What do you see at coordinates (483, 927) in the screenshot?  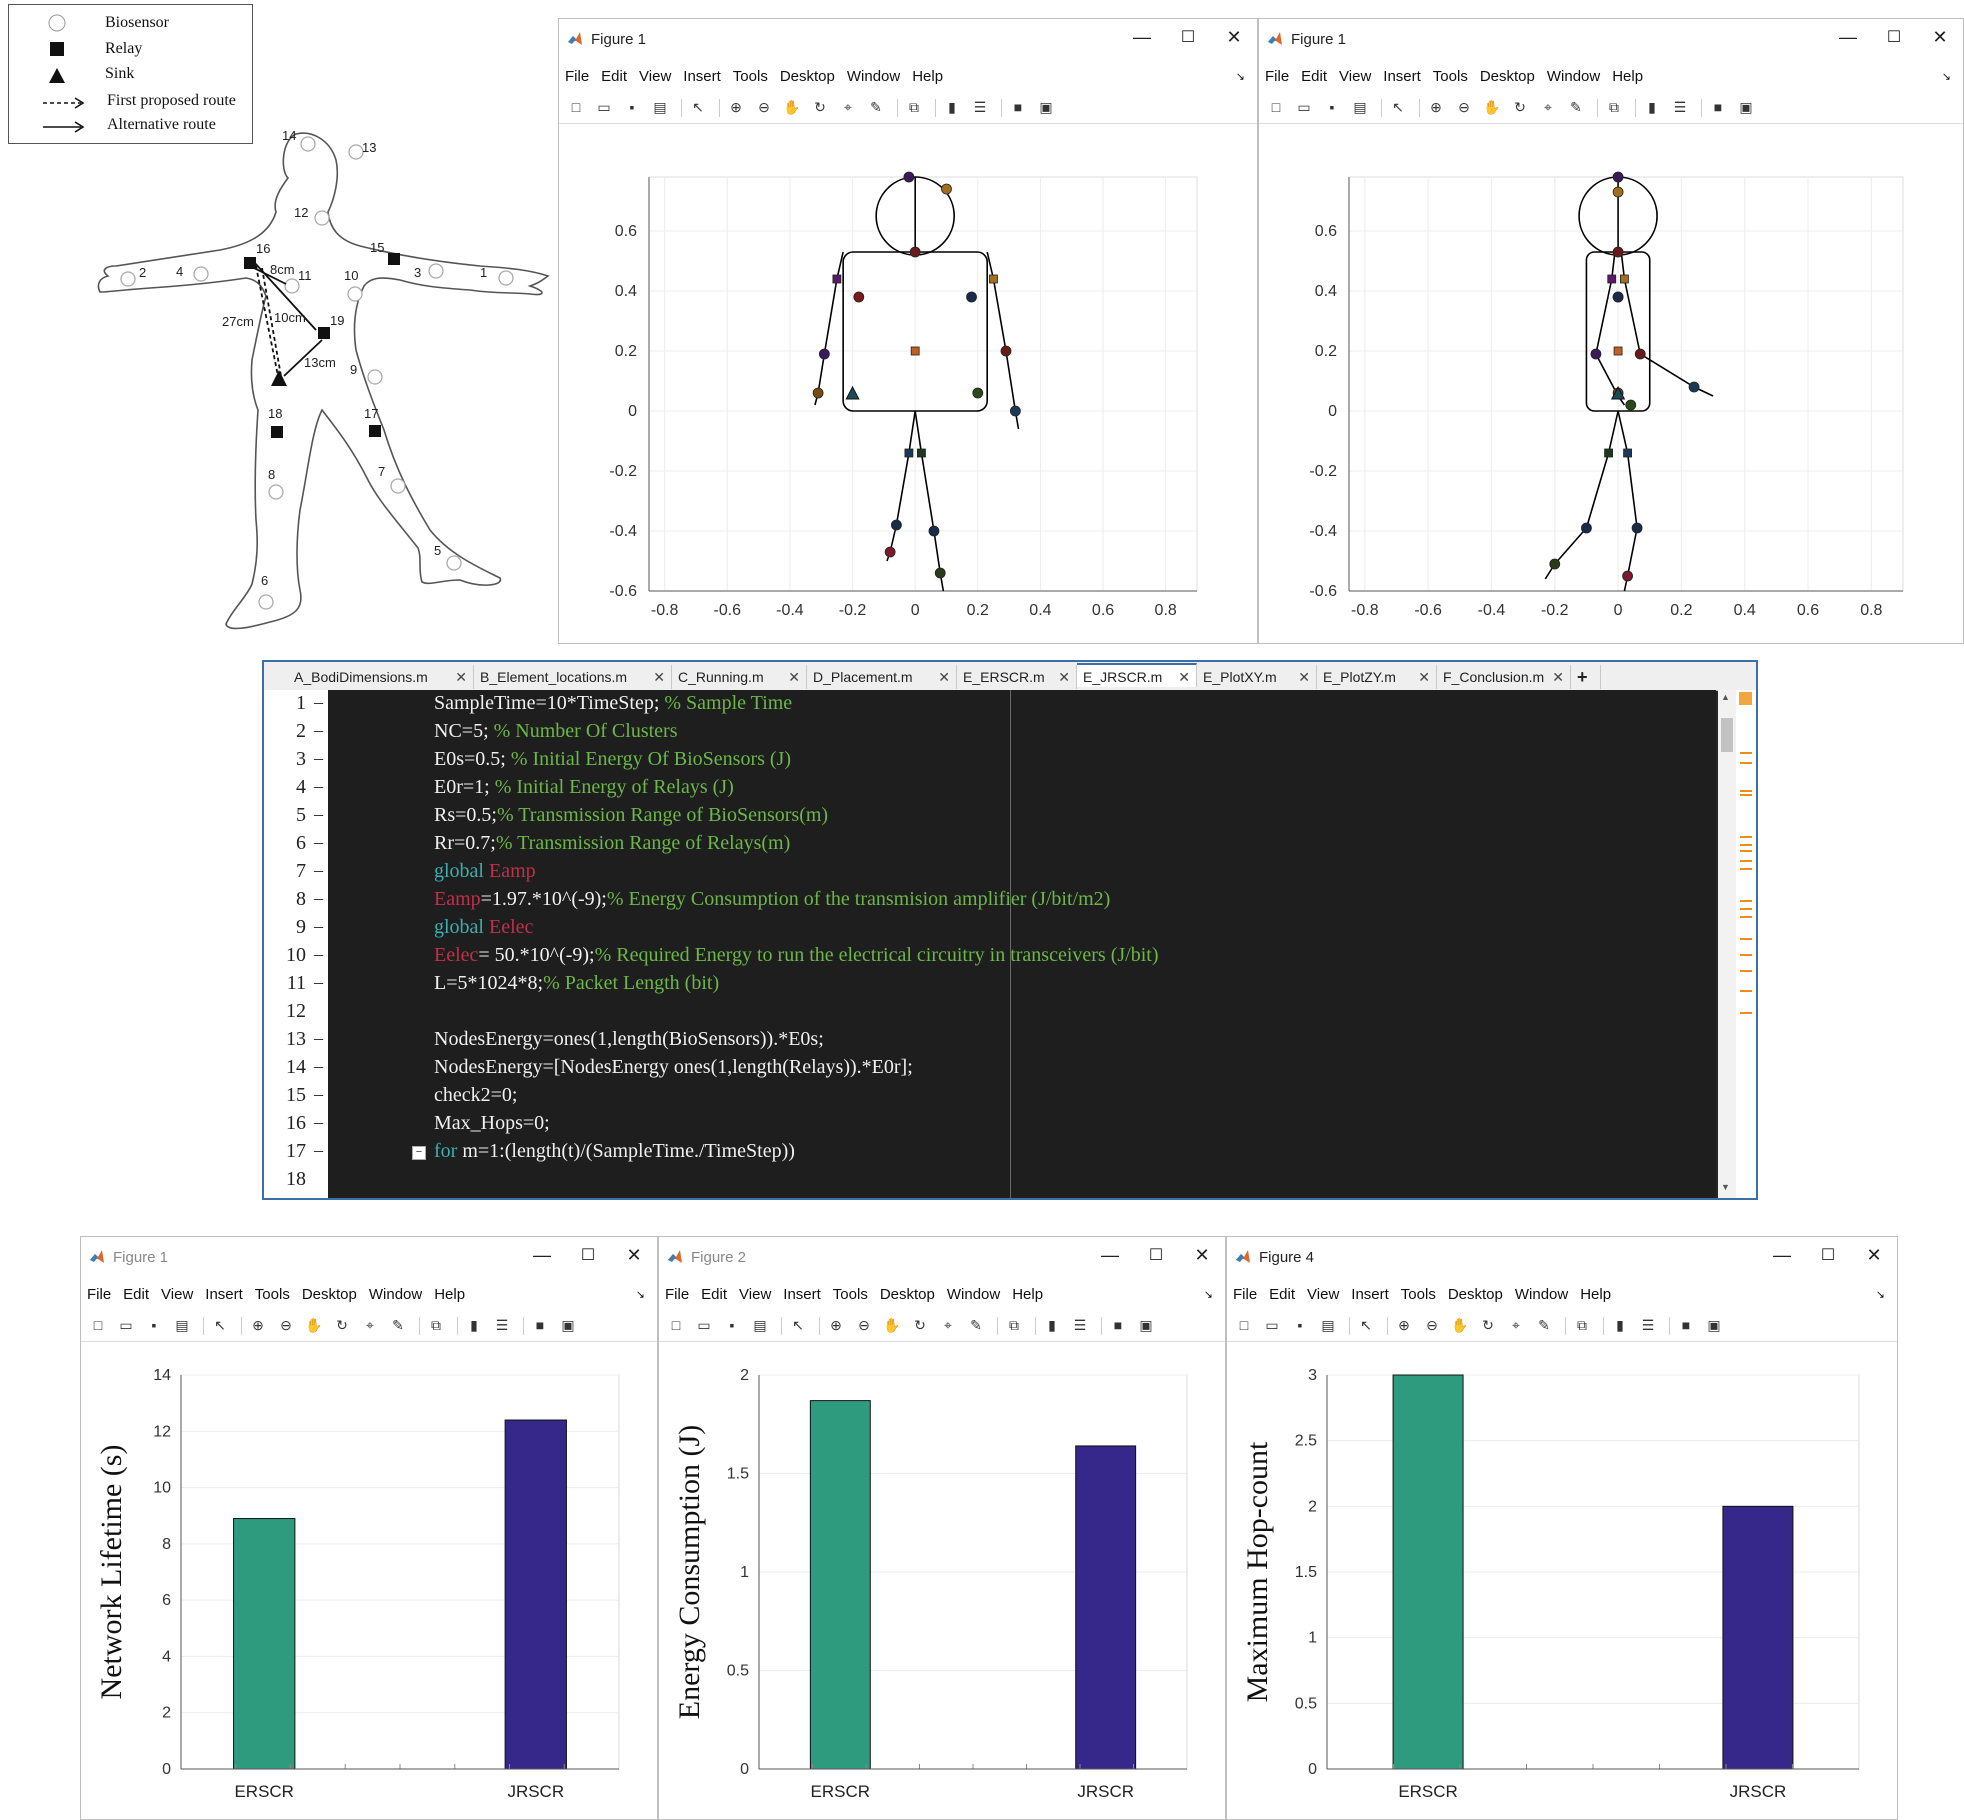 I see `code-line: global Eelec` at bounding box center [483, 927].